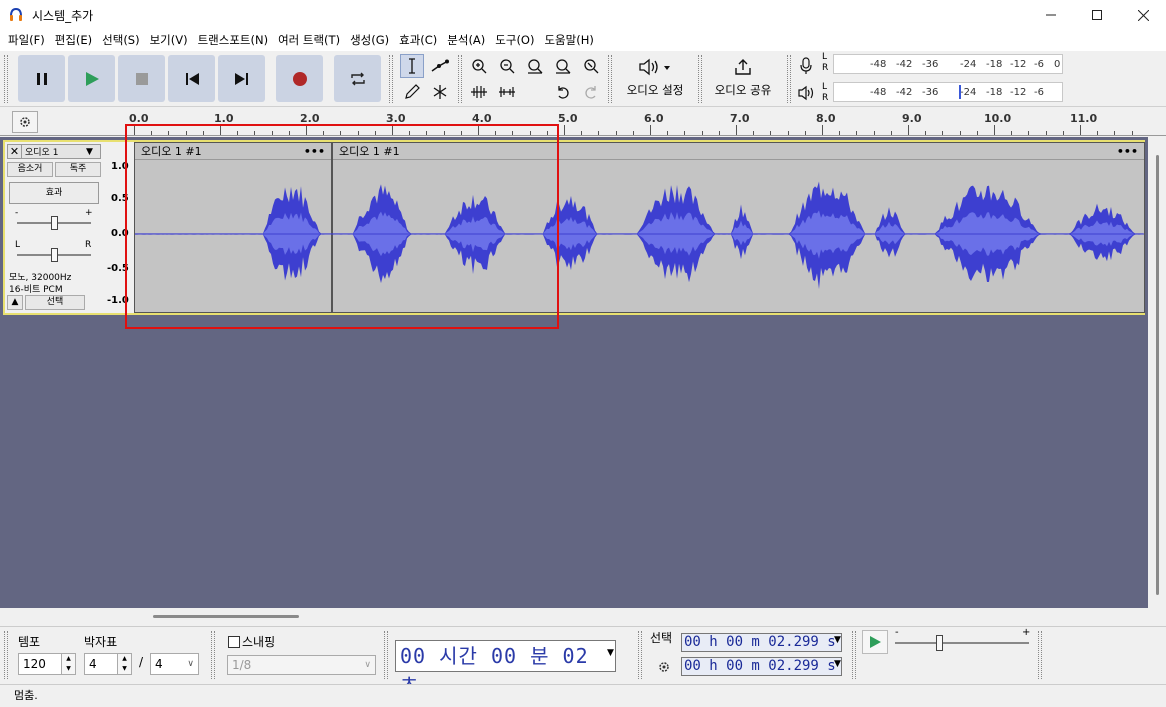  What do you see at coordinates (15, 302) in the screenshot?
I see `collapse-track-icon: ▲` at bounding box center [15, 302].